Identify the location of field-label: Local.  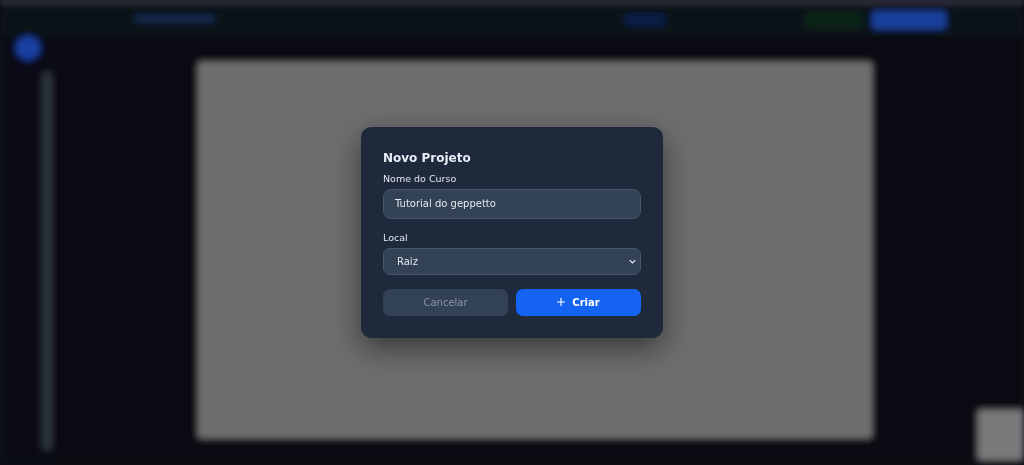
(396, 237).